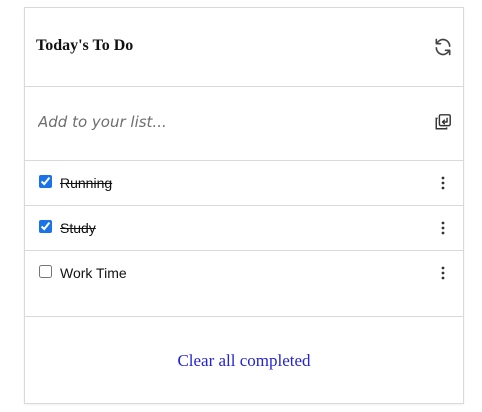 The width and height of the screenshot is (482, 412). I want to click on add-to-list-icon, so click(443, 122).